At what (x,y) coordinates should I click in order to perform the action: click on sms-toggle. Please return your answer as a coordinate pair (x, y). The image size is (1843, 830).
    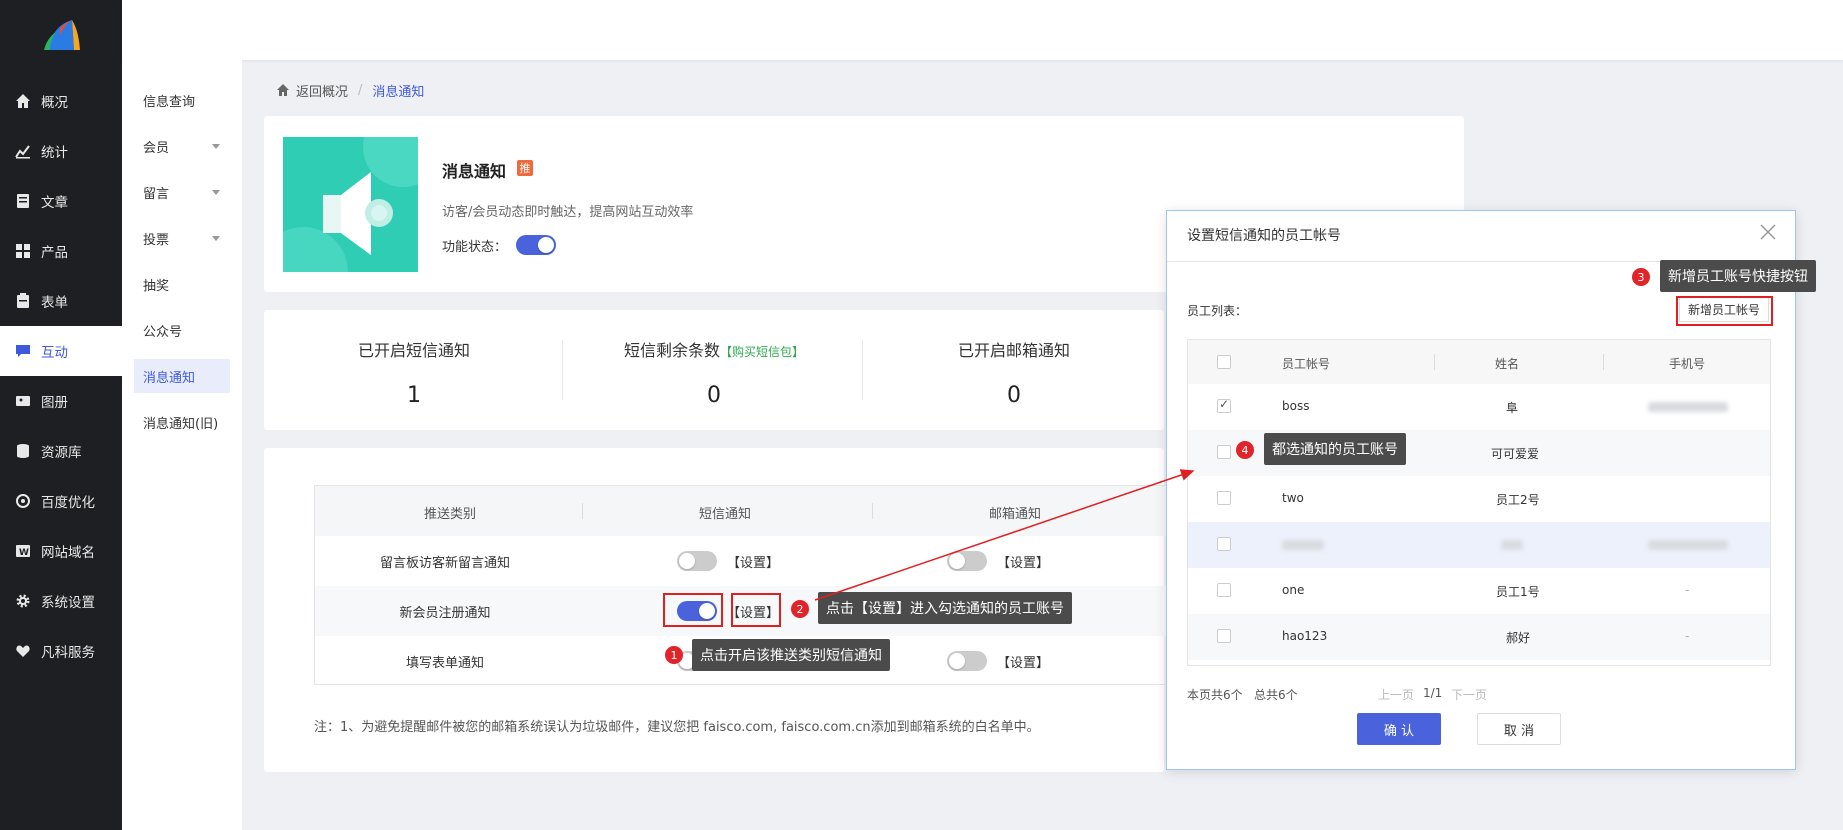
    Looking at the image, I should click on (697, 561).